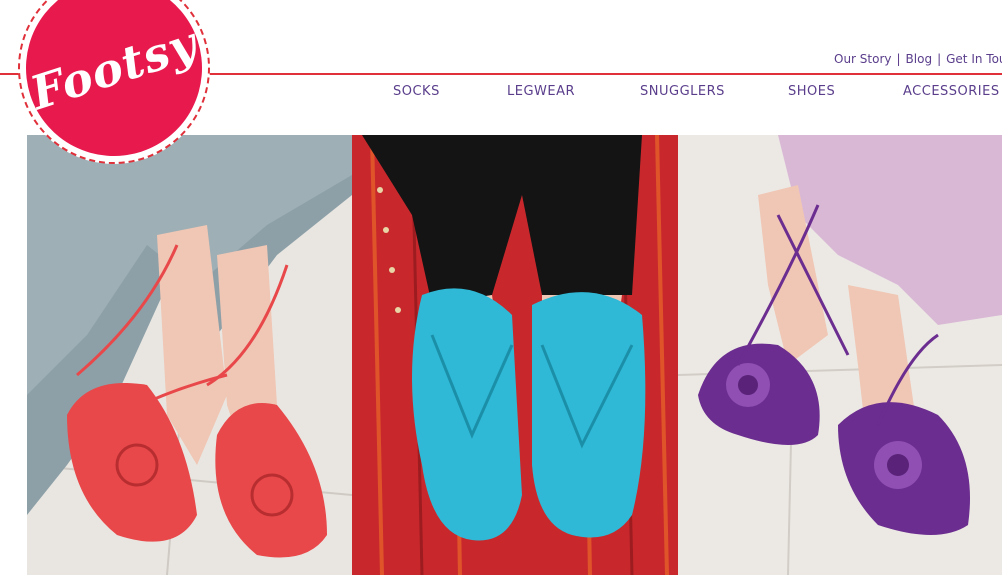 Image resolution: width=1002 pixels, height=575 pixels. Describe the element at coordinates (416, 91) in the screenshot. I see `nav-item-socks: SOCKS` at that location.